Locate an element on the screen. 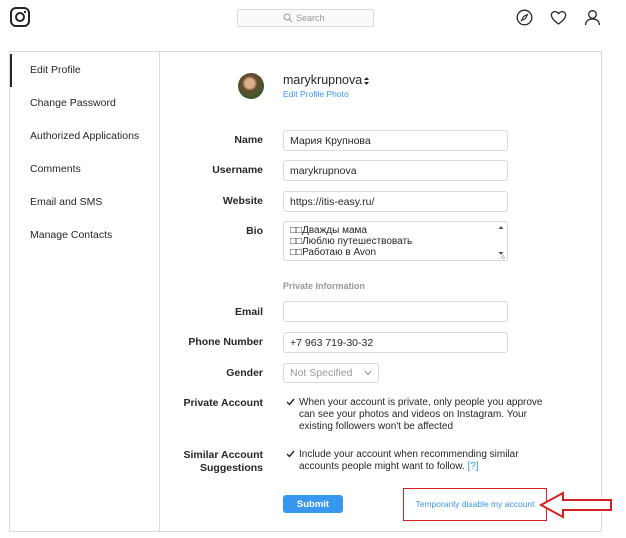 Image resolution: width=626 pixels, height=538 pixels. search-icon is located at coordinates (288, 18).